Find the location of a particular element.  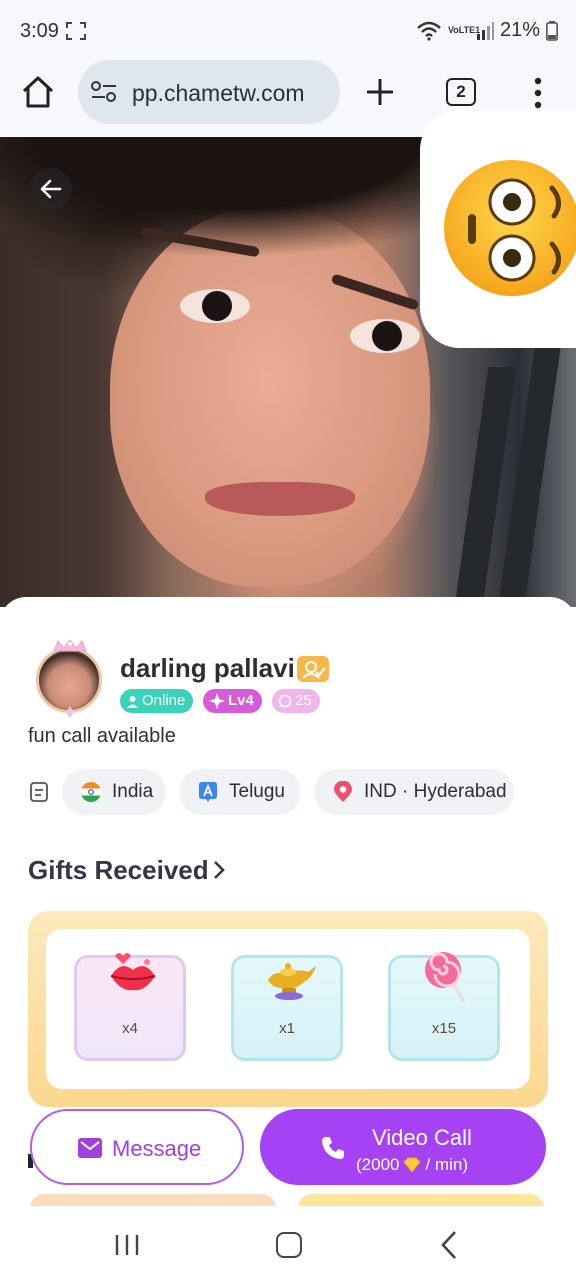

gift-tile: x15 is located at coordinates (444, 1006).